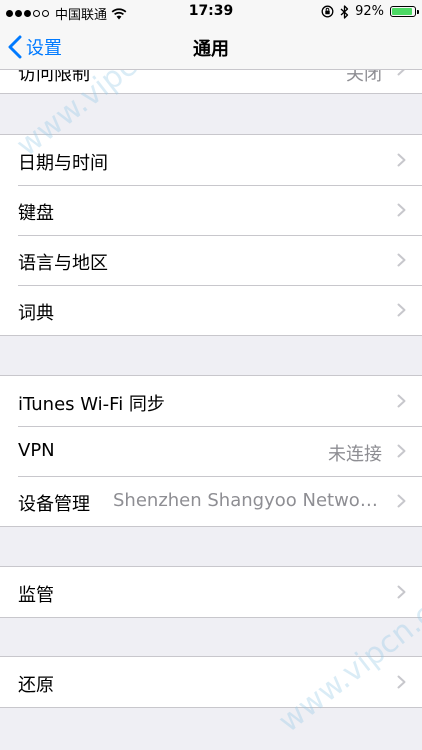 The image size is (422, 750). Describe the element at coordinates (211, 401) in the screenshot. I see `settings-row-itunes-wifi-sync: iTunes Wi-Fi 同步` at that location.